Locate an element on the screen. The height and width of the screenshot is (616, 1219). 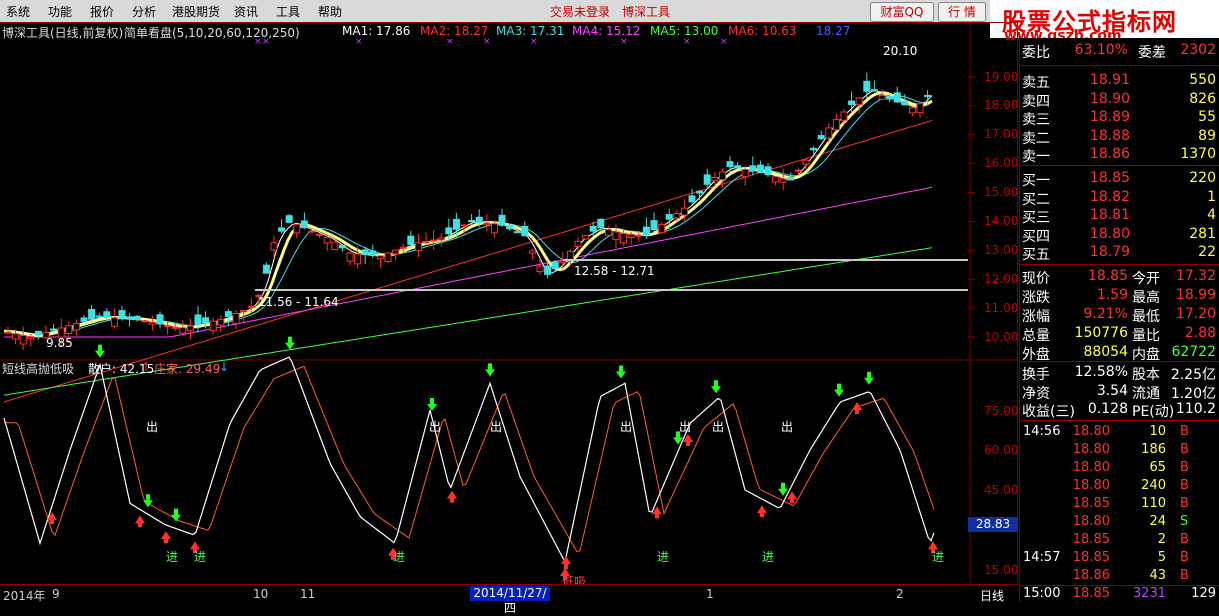
menu-hk-futures: 港股期货 is located at coordinates (196, 11).